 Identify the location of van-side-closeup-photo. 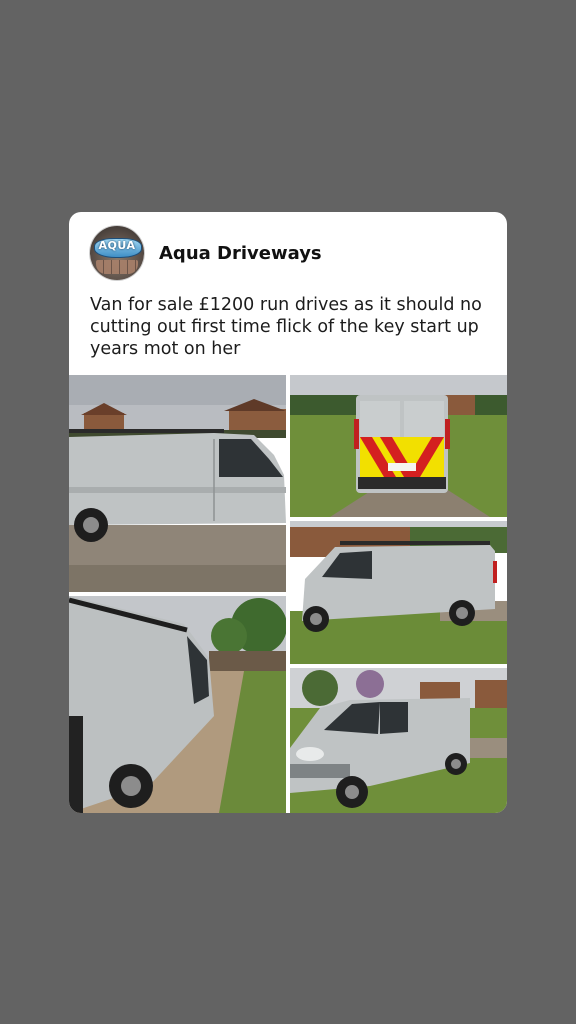
(177, 704).